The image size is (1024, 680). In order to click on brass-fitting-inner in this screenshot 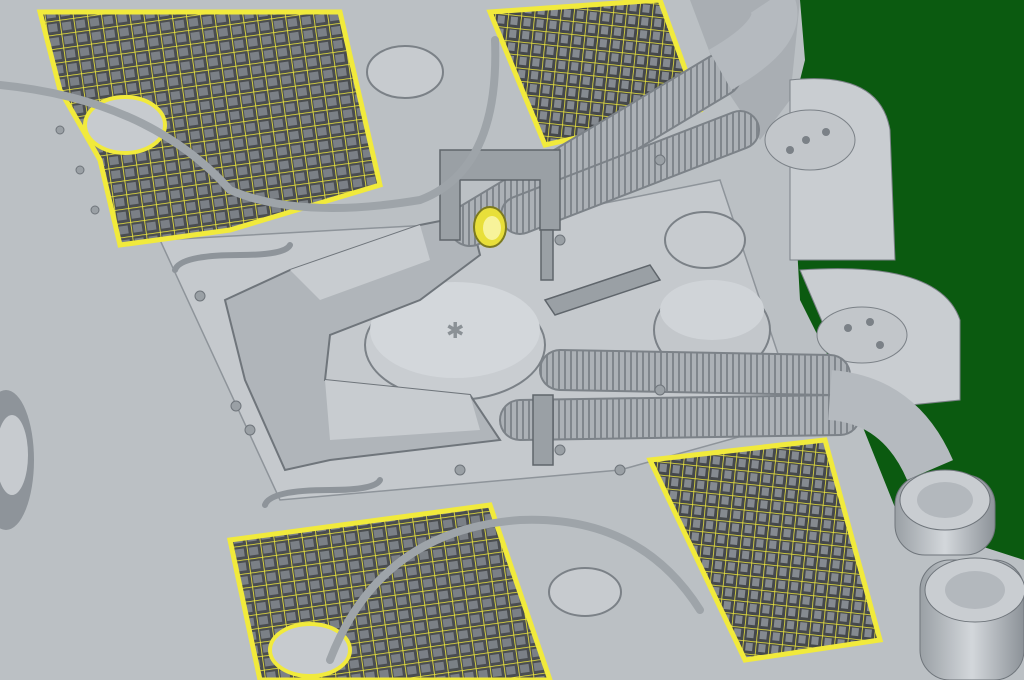, I will do `click(492, 228)`.